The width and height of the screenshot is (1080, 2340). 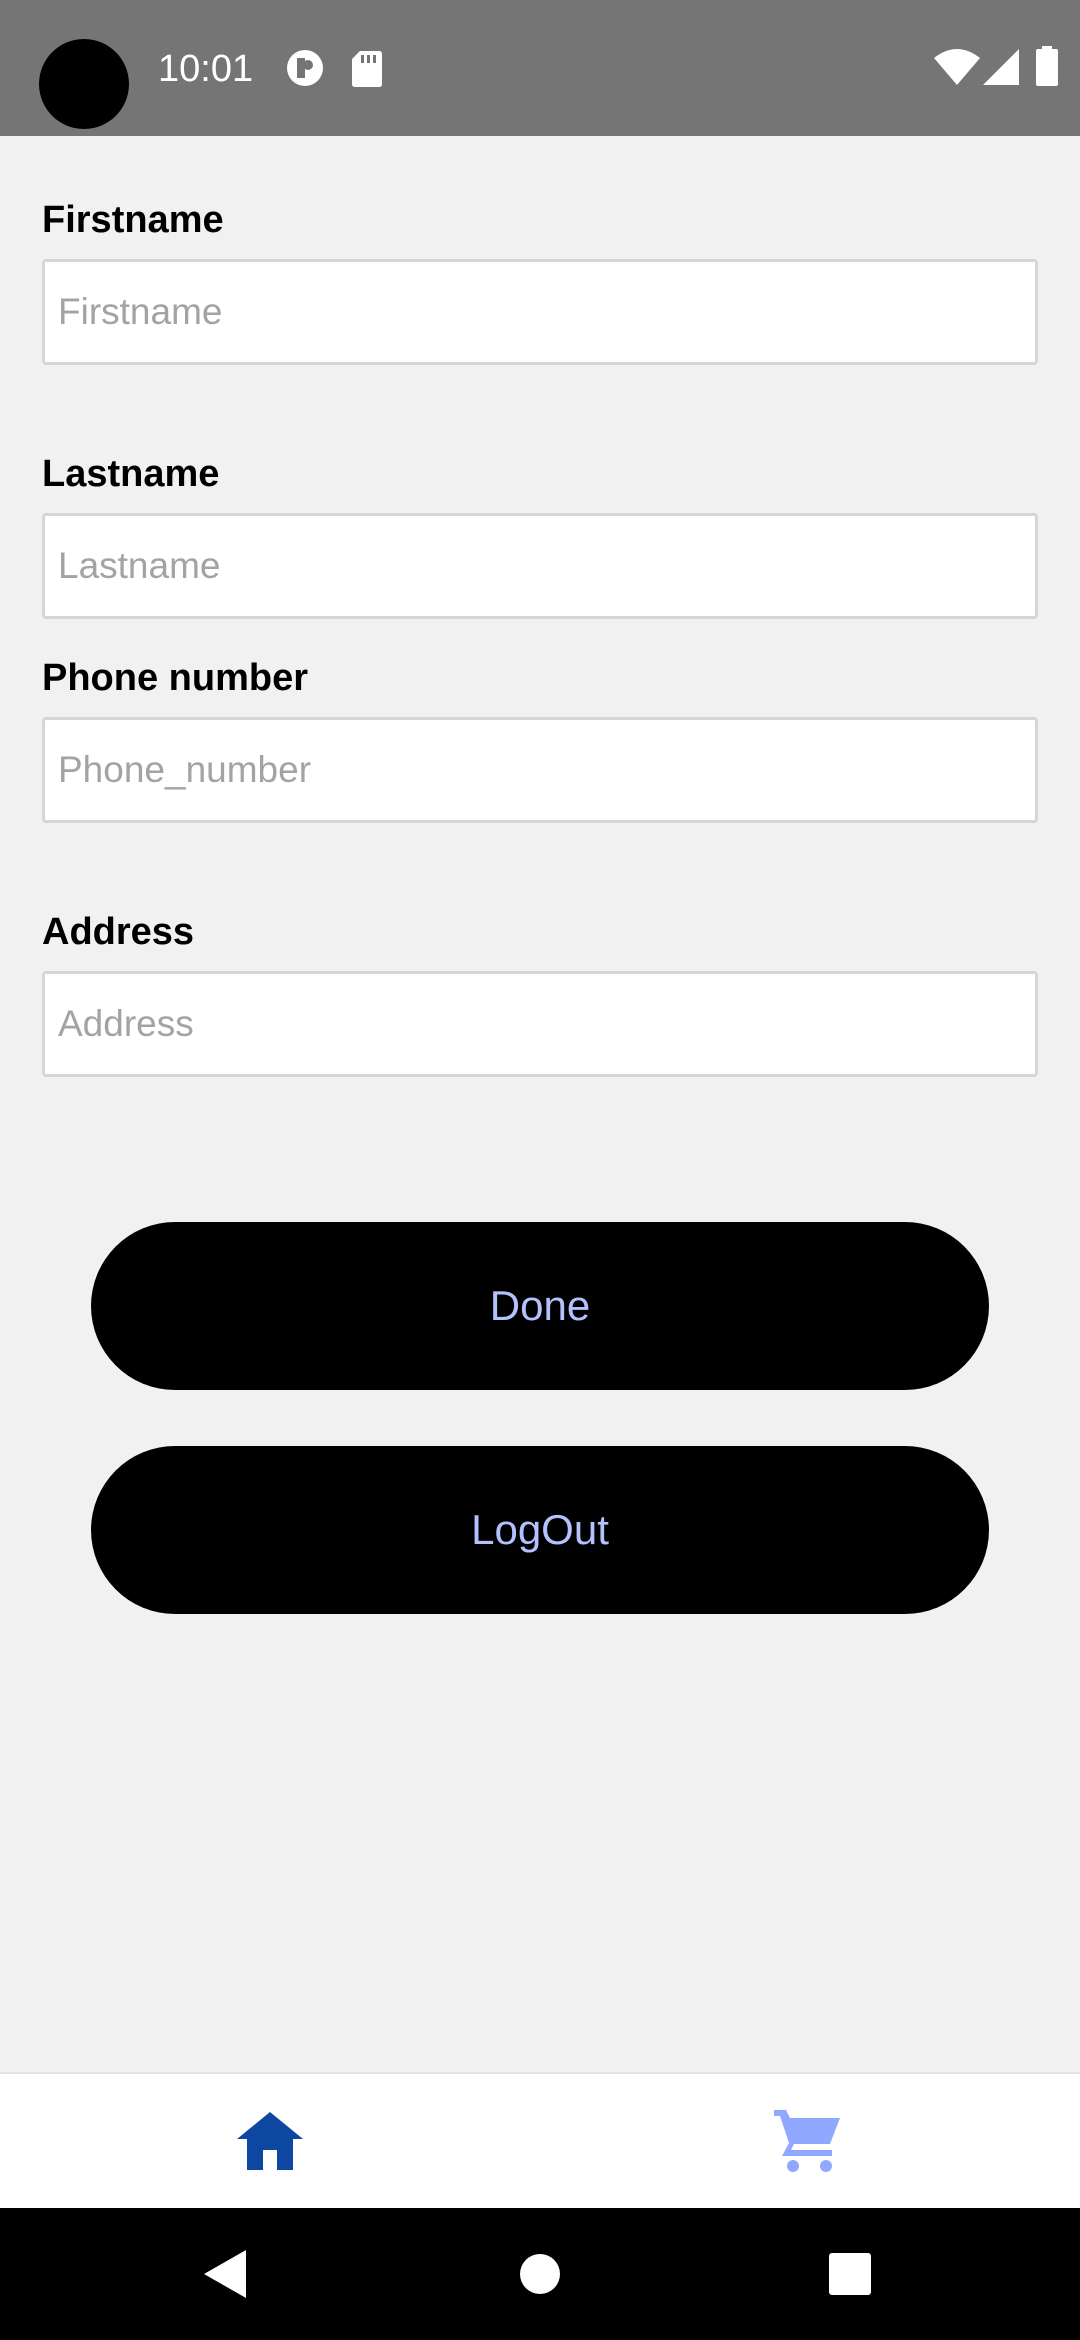 I want to click on wifi-icon, so click(x=957, y=67).